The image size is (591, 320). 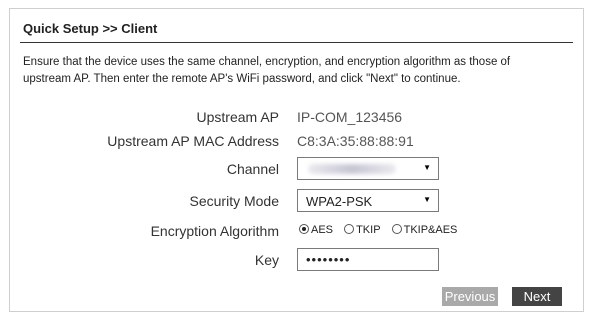 I want to click on encryption-radio-group: AES TKIP TKIP&AES, so click(x=382, y=230).